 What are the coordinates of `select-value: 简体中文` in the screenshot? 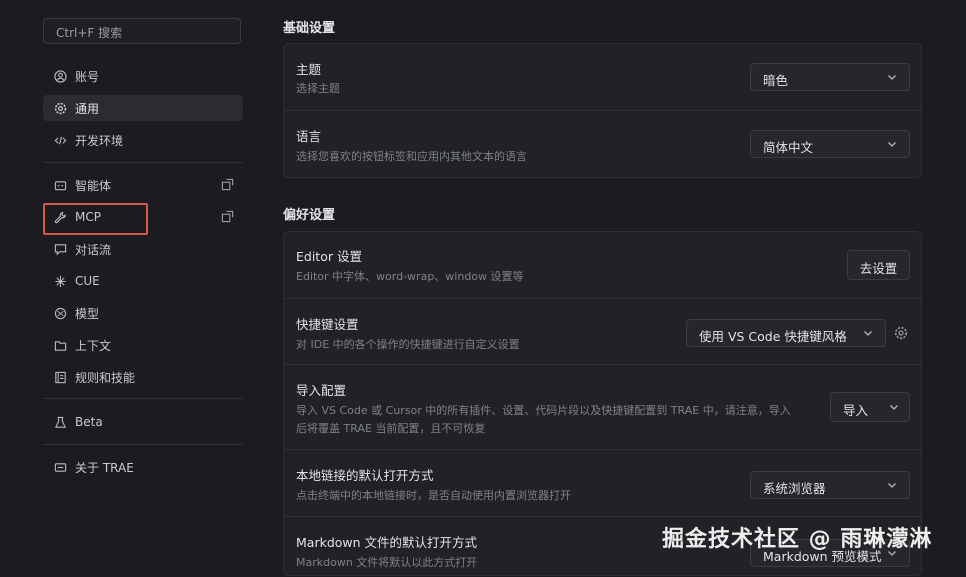 It's located at (788, 147).